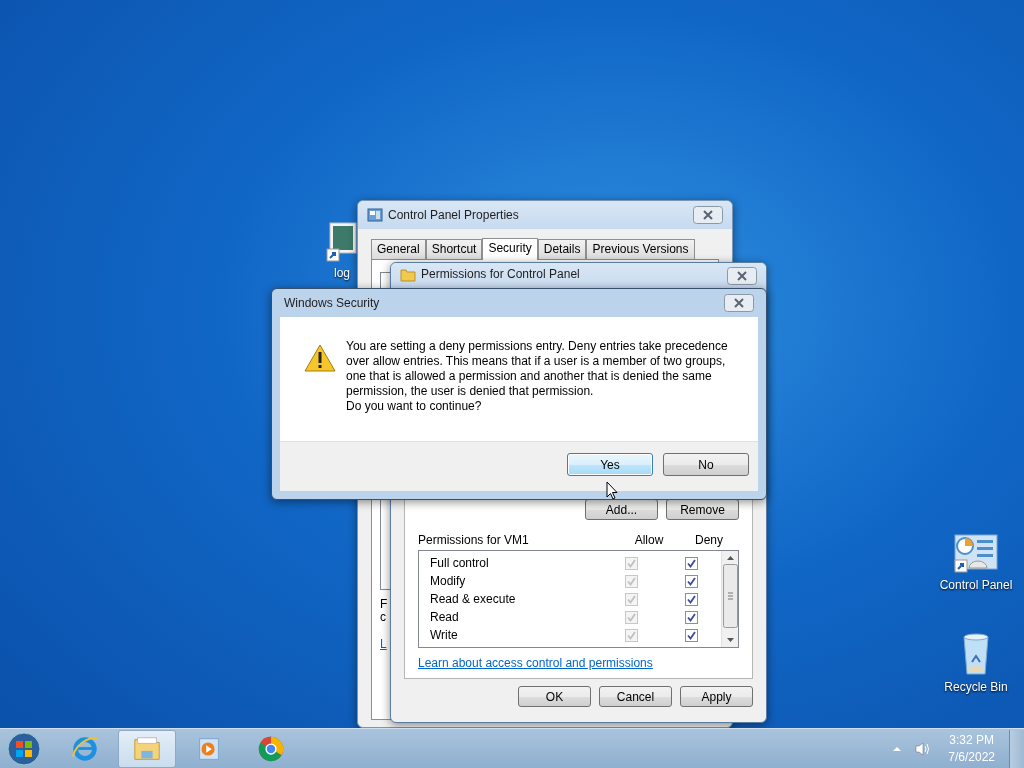  I want to click on label: F, so click(384, 604).